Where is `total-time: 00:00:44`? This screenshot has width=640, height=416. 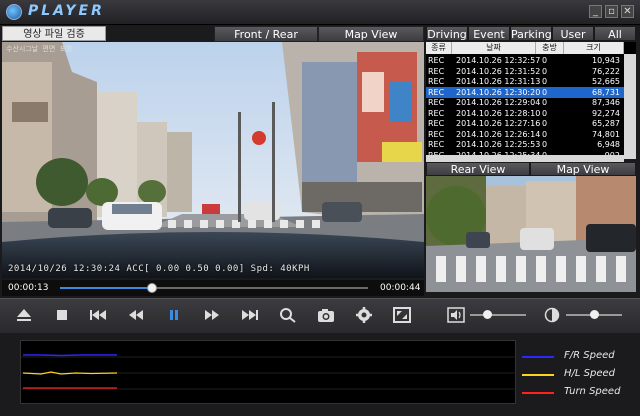 total-time: 00:00:44 is located at coordinates (400, 288).